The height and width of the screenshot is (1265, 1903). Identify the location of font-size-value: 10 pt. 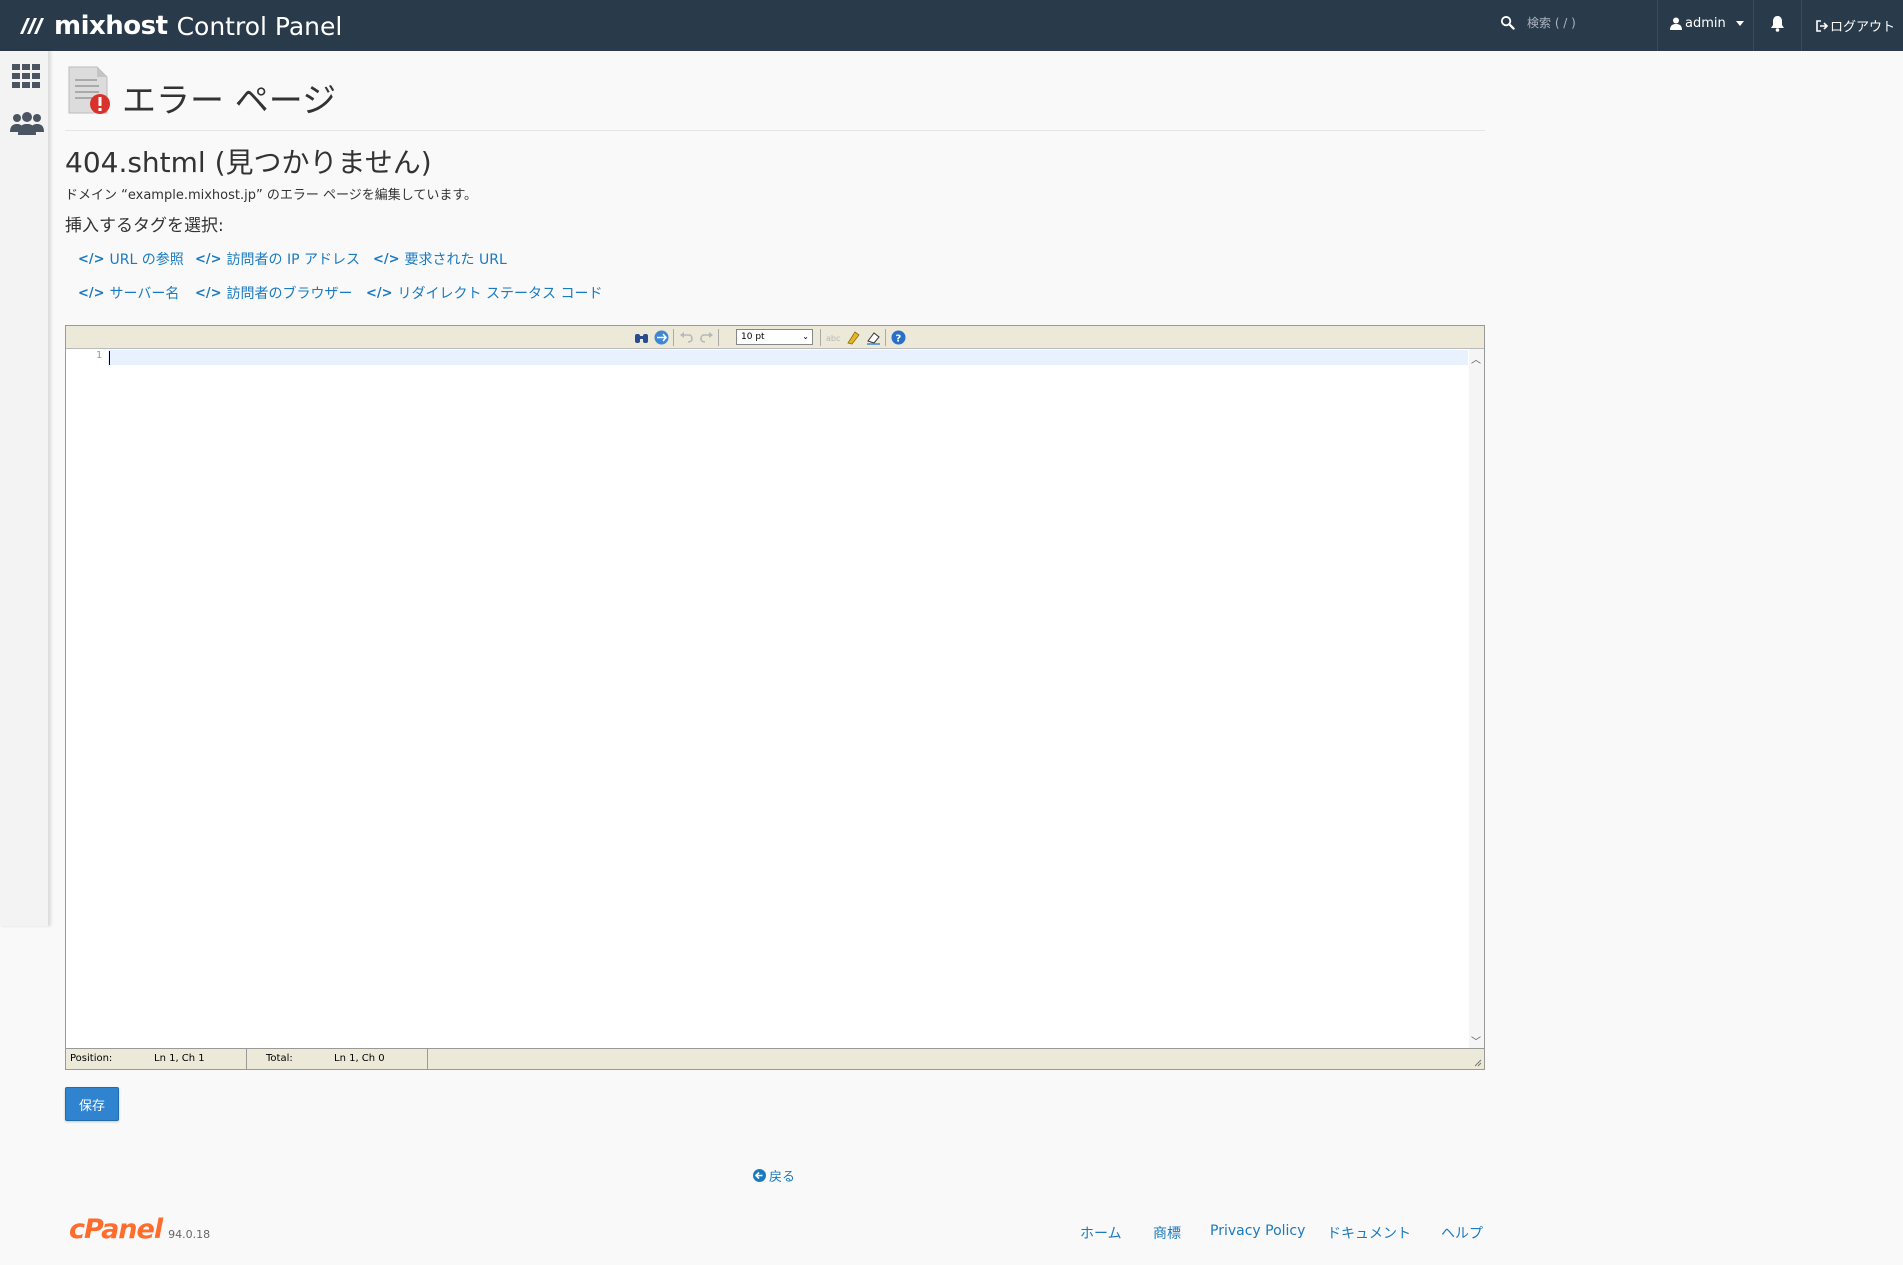
(753, 337).